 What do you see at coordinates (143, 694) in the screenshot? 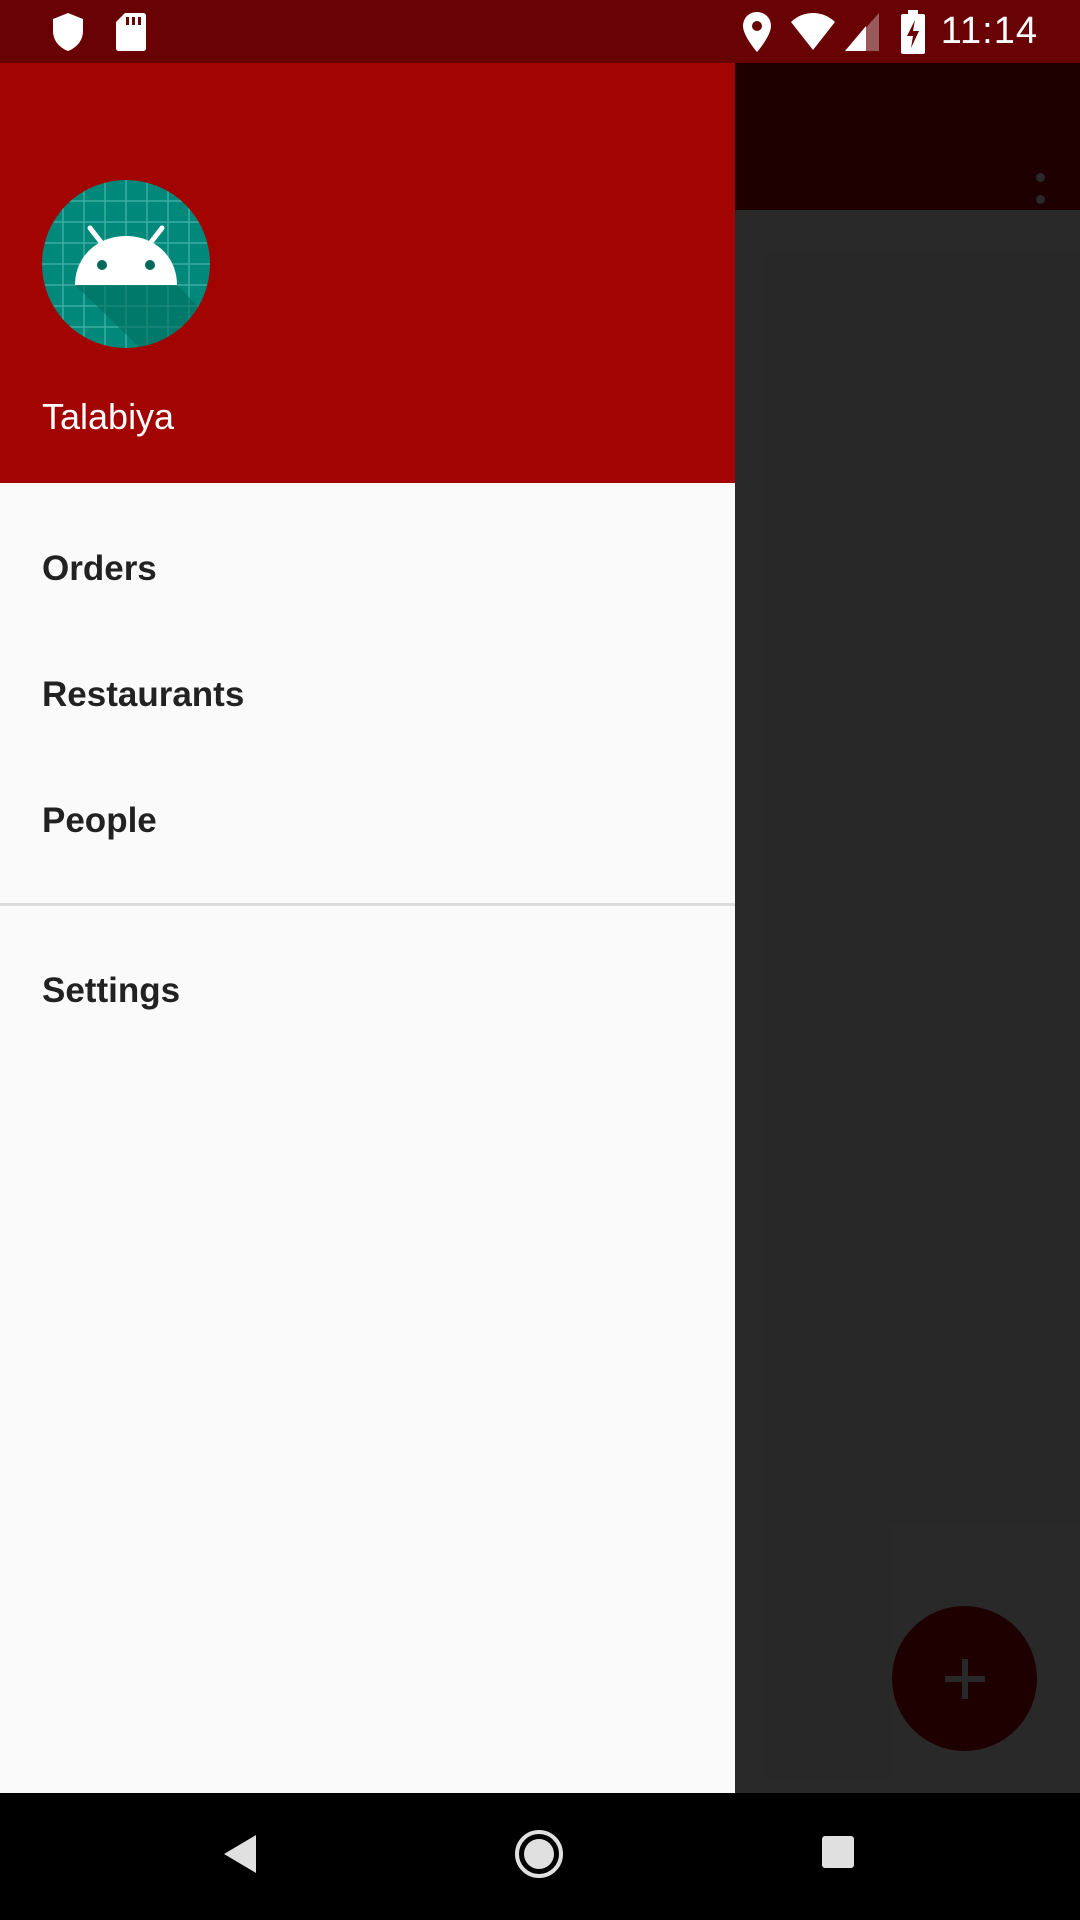
I see `drawer-item-label: Restaurants` at bounding box center [143, 694].